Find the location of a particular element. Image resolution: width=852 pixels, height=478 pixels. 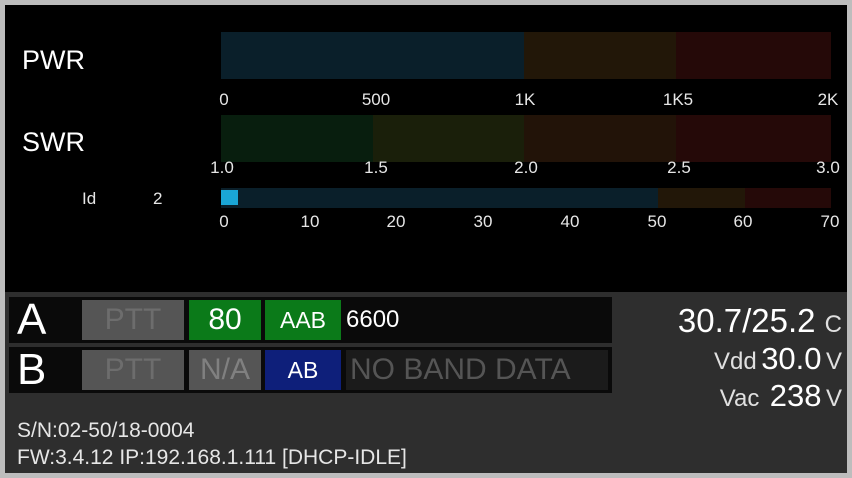

input-a-letter: A is located at coordinates (32, 319).